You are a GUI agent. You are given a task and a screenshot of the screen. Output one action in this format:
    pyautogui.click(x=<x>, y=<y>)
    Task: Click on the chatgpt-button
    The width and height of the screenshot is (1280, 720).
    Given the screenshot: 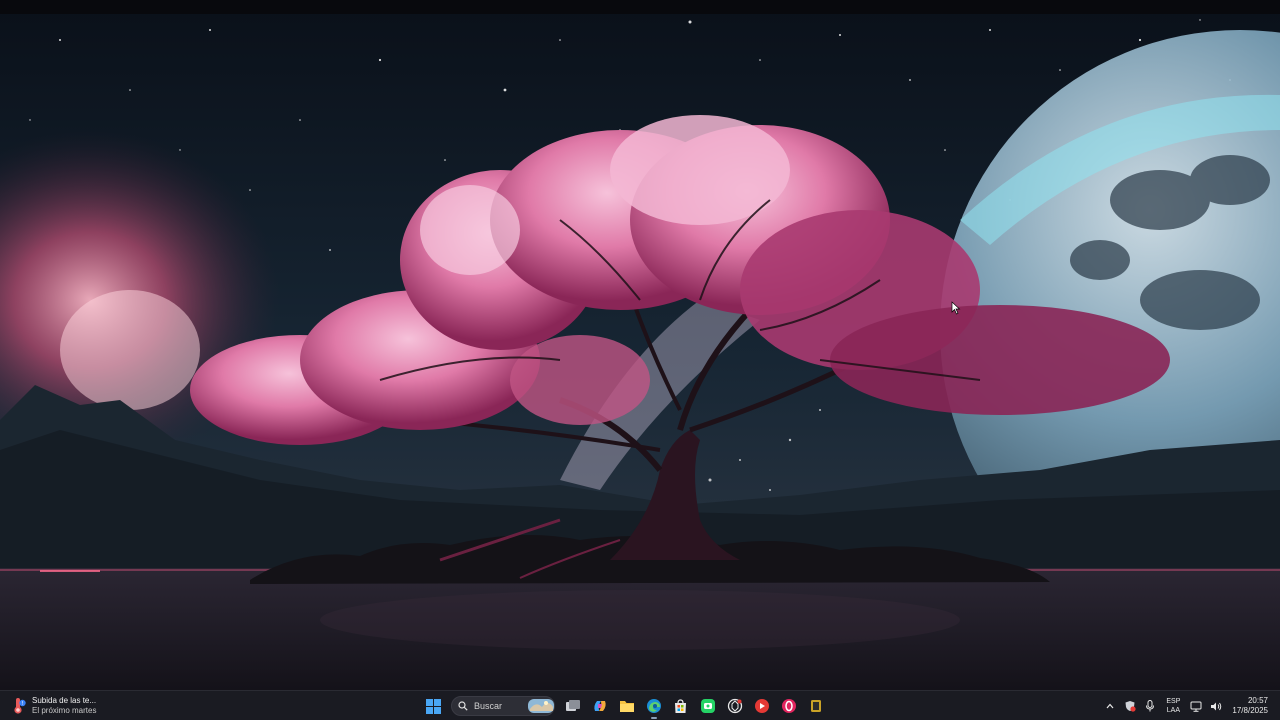 What is the action you would take?
    pyautogui.click(x=734, y=706)
    